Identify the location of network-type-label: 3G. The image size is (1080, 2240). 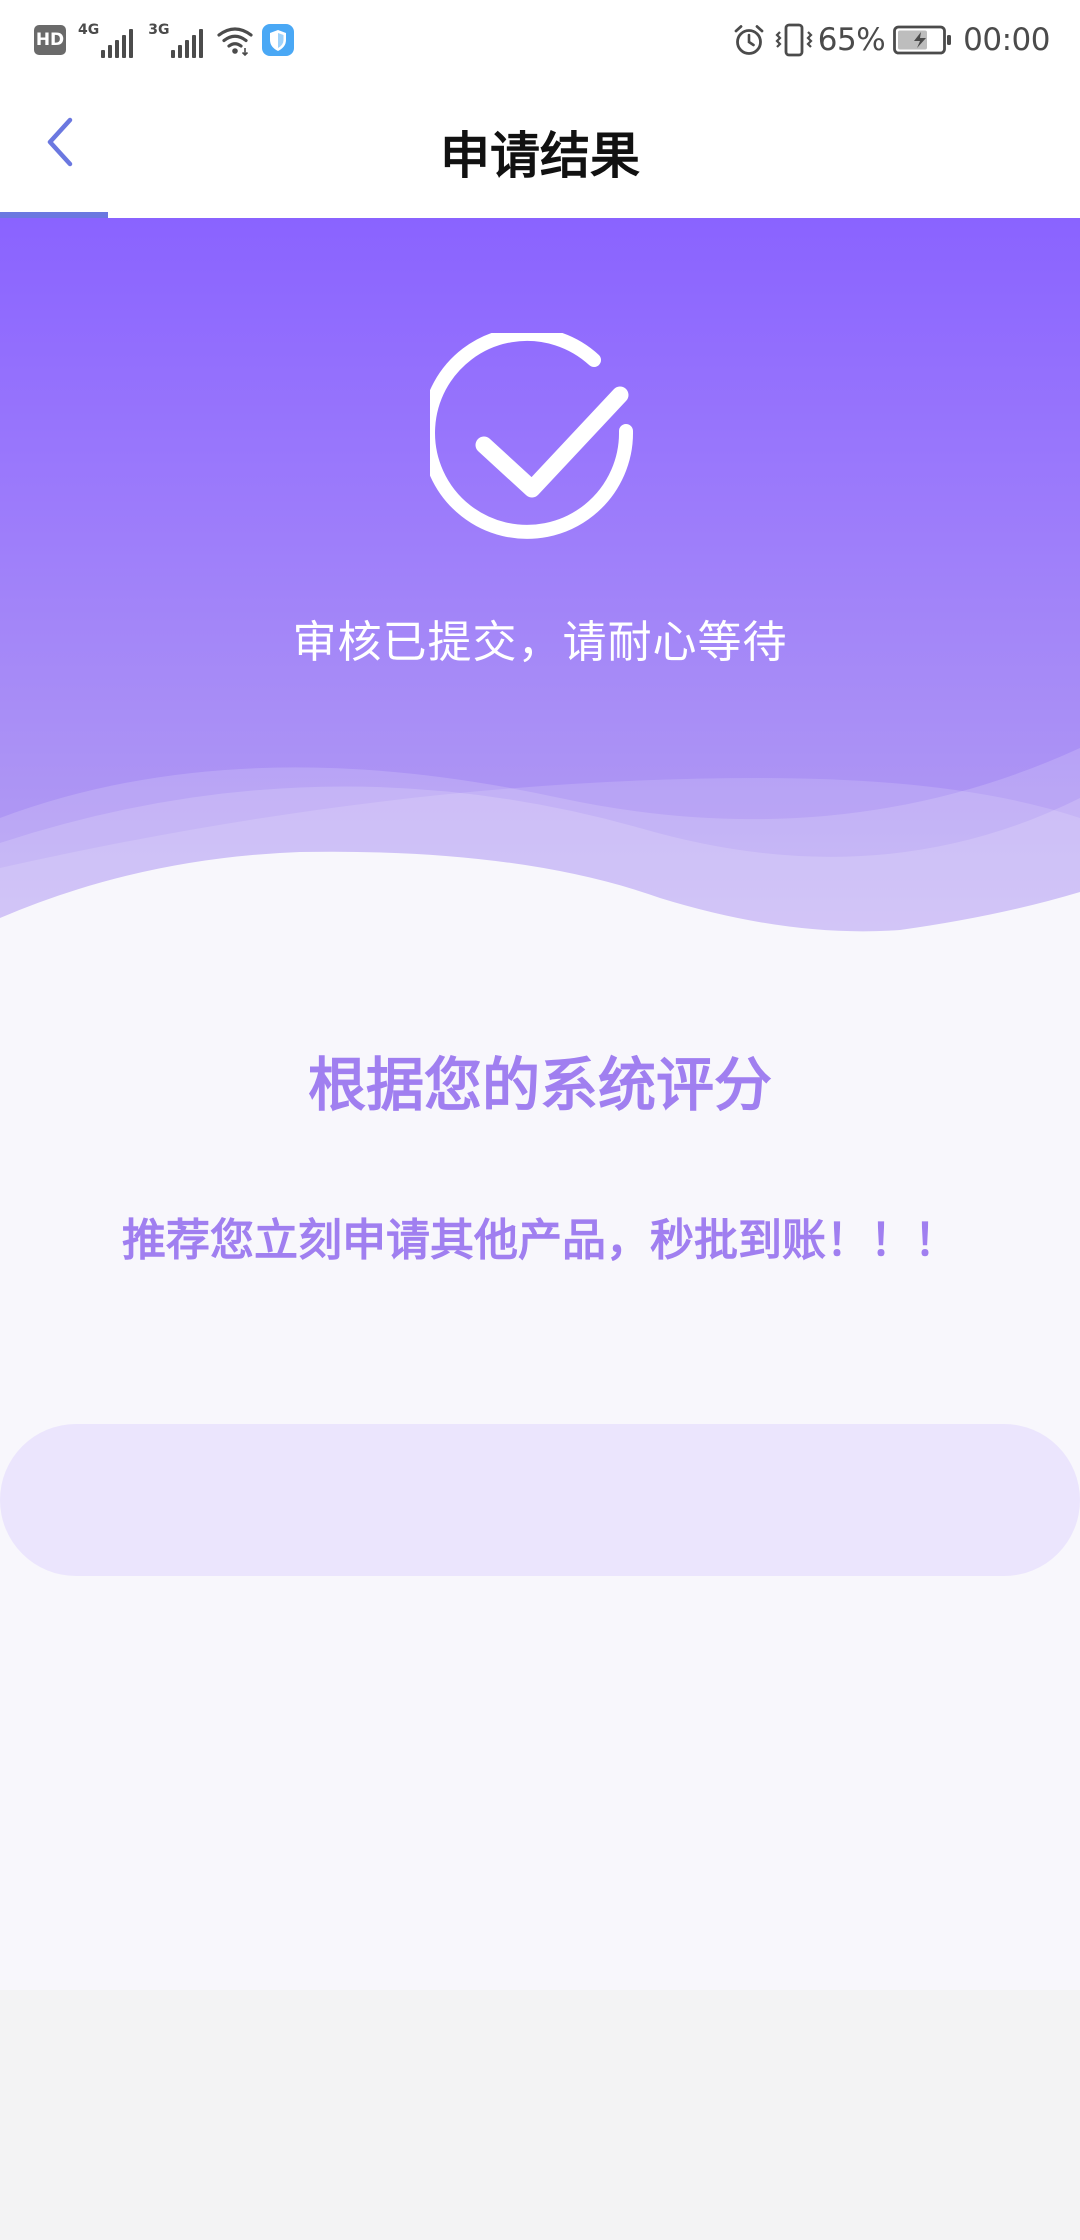
(159, 30).